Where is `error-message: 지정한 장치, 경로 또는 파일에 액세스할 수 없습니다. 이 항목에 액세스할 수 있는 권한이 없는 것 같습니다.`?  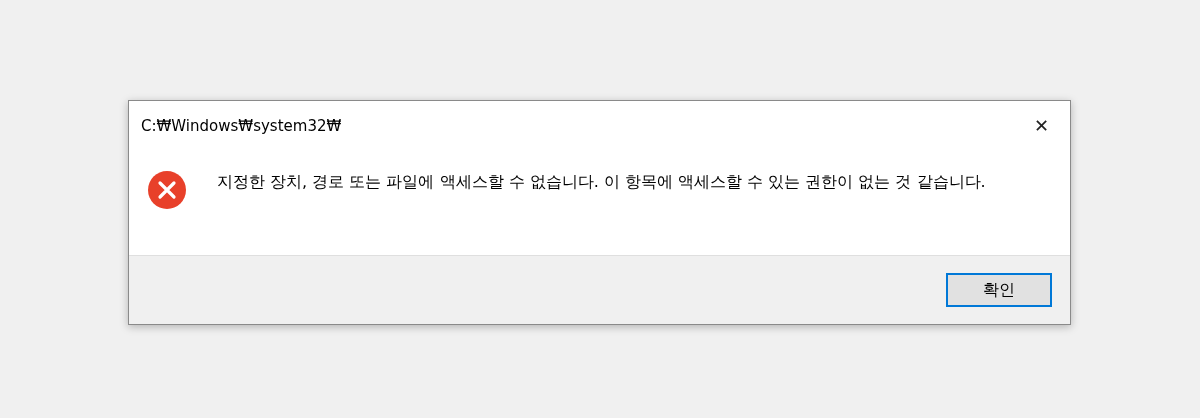 error-message: 지정한 장치, 경로 또는 파일에 액세스할 수 없습니다. 이 항목에 액세스할 수 있는 권한이 없는 것 같습니다. is located at coordinates (602, 182).